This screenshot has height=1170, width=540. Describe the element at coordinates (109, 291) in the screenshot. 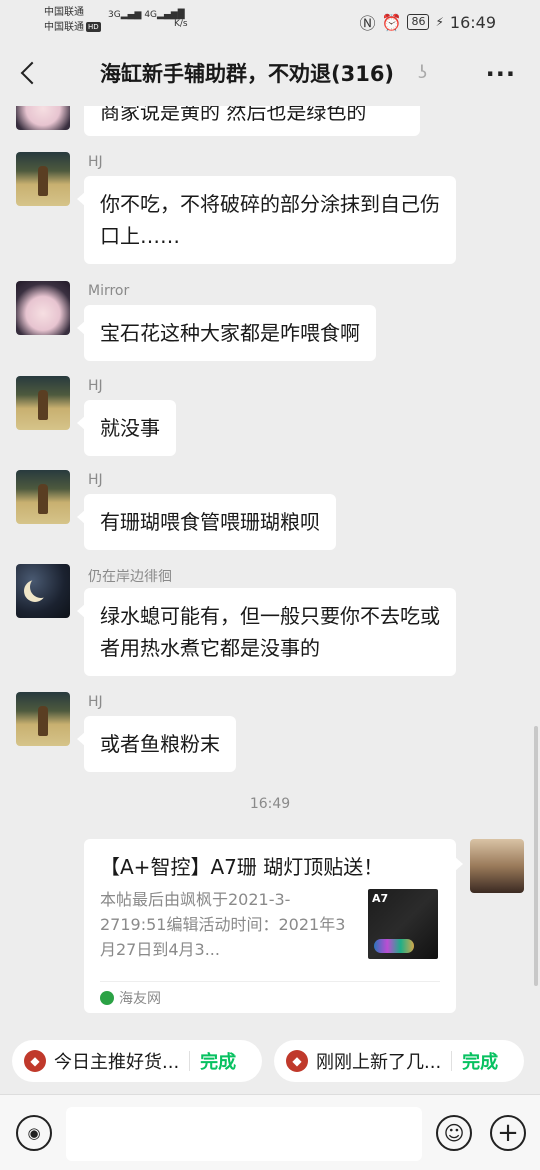

I see `sender-name: Mirror` at that location.